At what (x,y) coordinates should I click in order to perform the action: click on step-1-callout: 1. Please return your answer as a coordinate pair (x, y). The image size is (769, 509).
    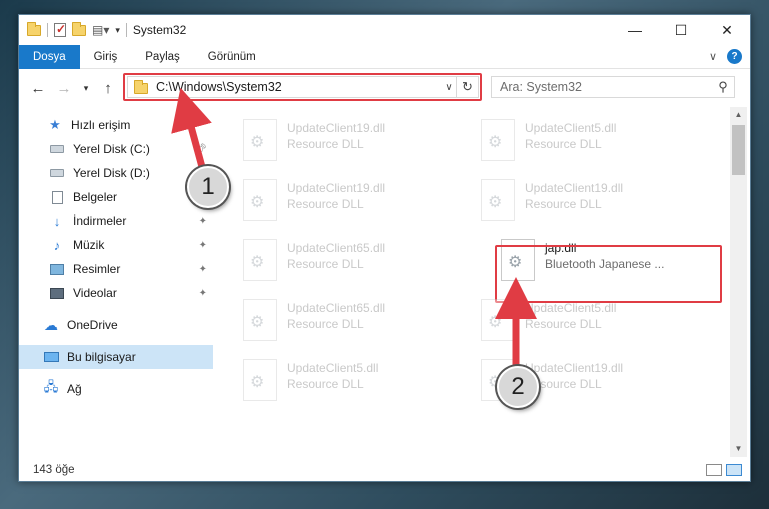
    Looking at the image, I should click on (208, 187).